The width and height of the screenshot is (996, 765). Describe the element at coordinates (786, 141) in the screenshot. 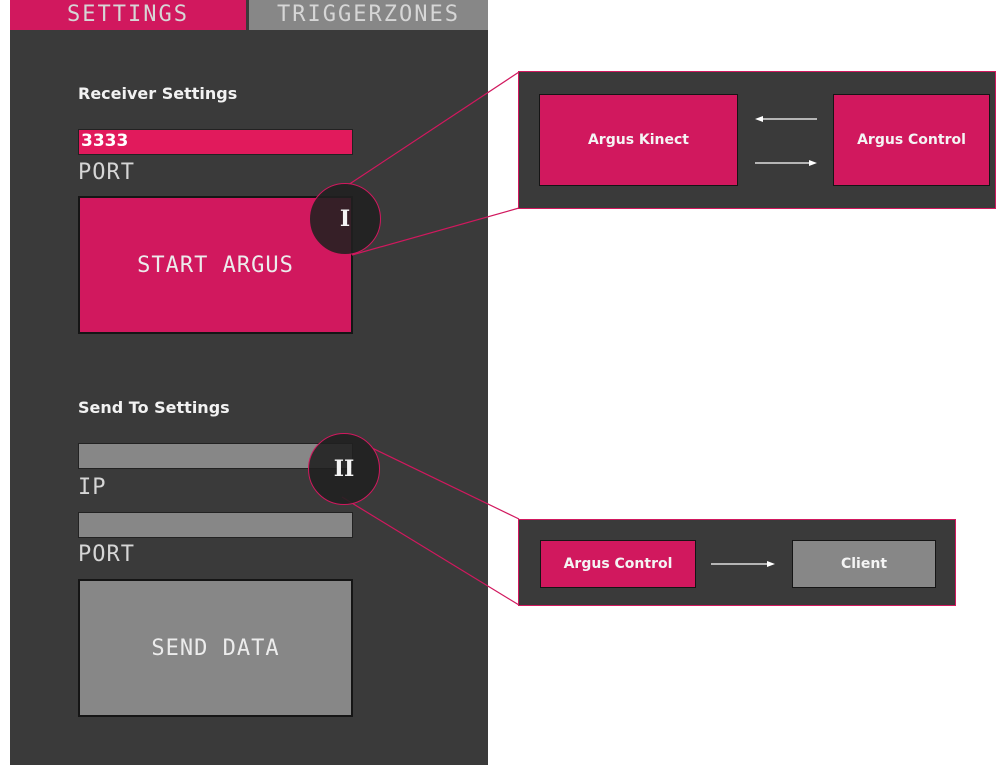

I see `bidirectional-arrows` at that location.